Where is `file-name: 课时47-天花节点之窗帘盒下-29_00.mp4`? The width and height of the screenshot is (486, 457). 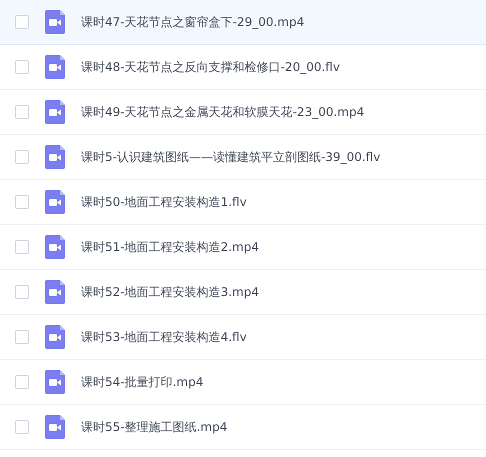 file-name: 课时47-天花节点之窗帘盒下-29_00.mp4 is located at coordinates (192, 22).